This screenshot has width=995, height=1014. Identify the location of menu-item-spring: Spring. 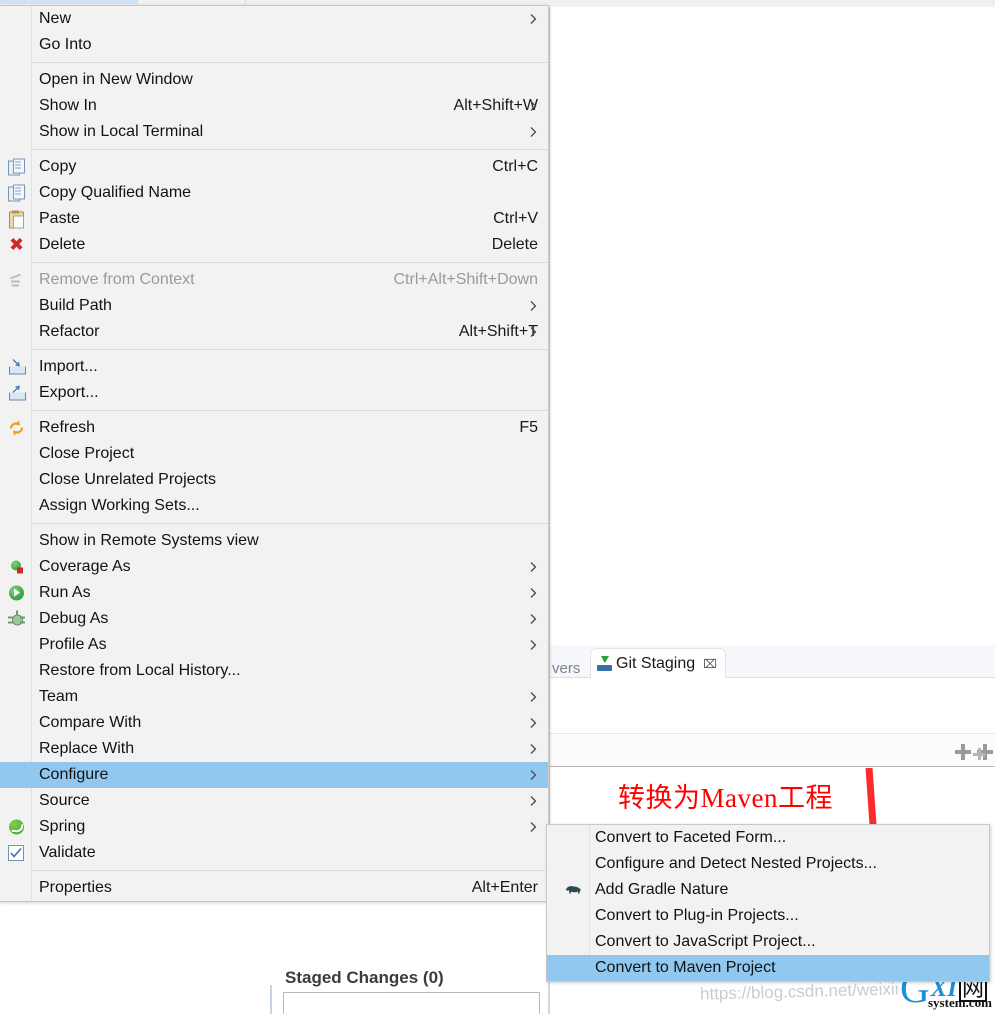
(274, 827).